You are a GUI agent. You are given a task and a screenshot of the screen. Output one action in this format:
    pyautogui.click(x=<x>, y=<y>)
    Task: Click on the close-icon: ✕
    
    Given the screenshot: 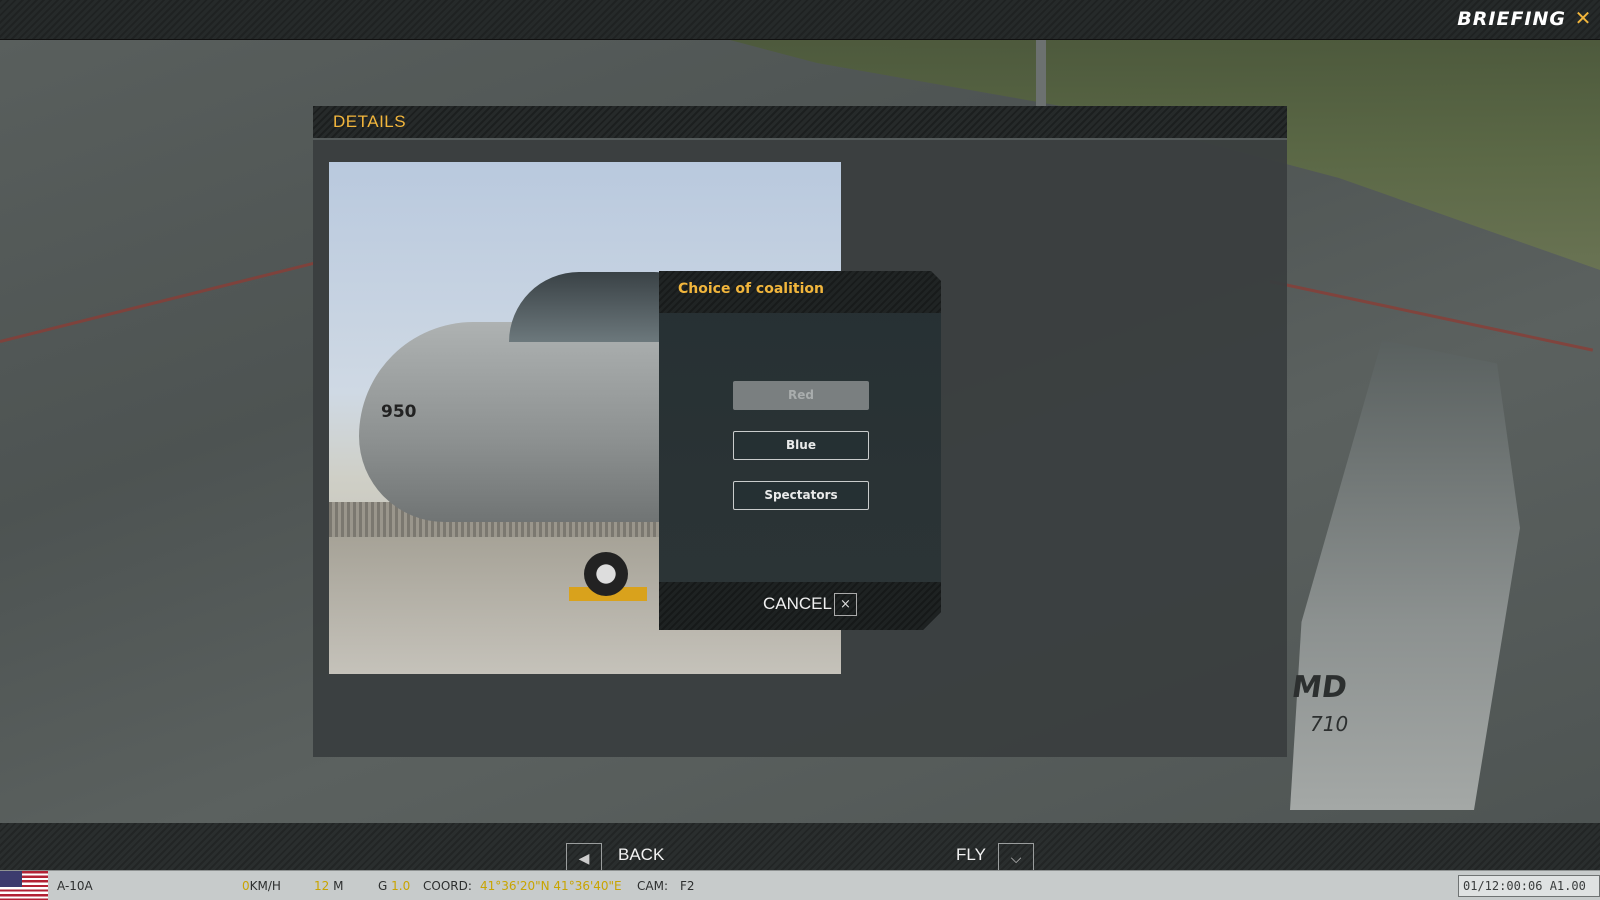 What is the action you would take?
    pyautogui.click(x=1583, y=19)
    